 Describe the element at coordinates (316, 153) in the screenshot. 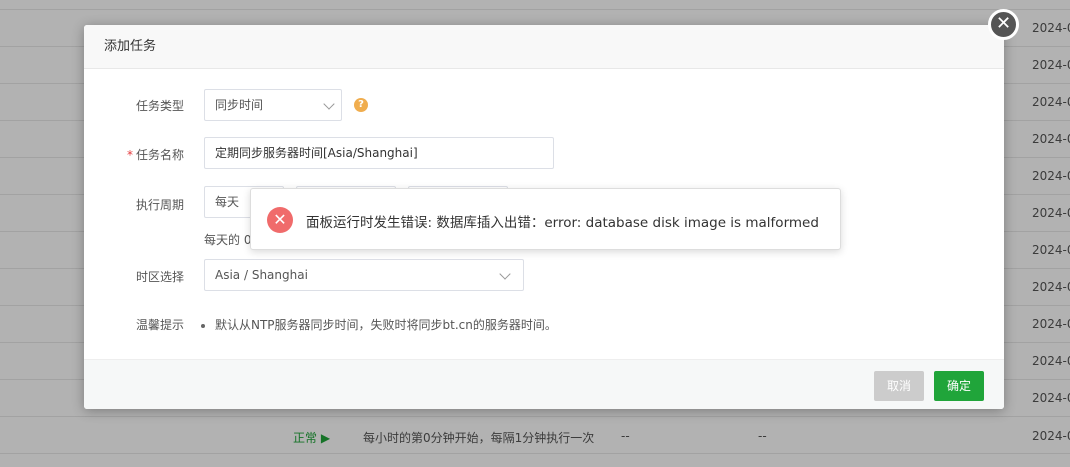

I see `task-name-value: 定期同步服务器时间[Asia/Shanghai]` at that location.